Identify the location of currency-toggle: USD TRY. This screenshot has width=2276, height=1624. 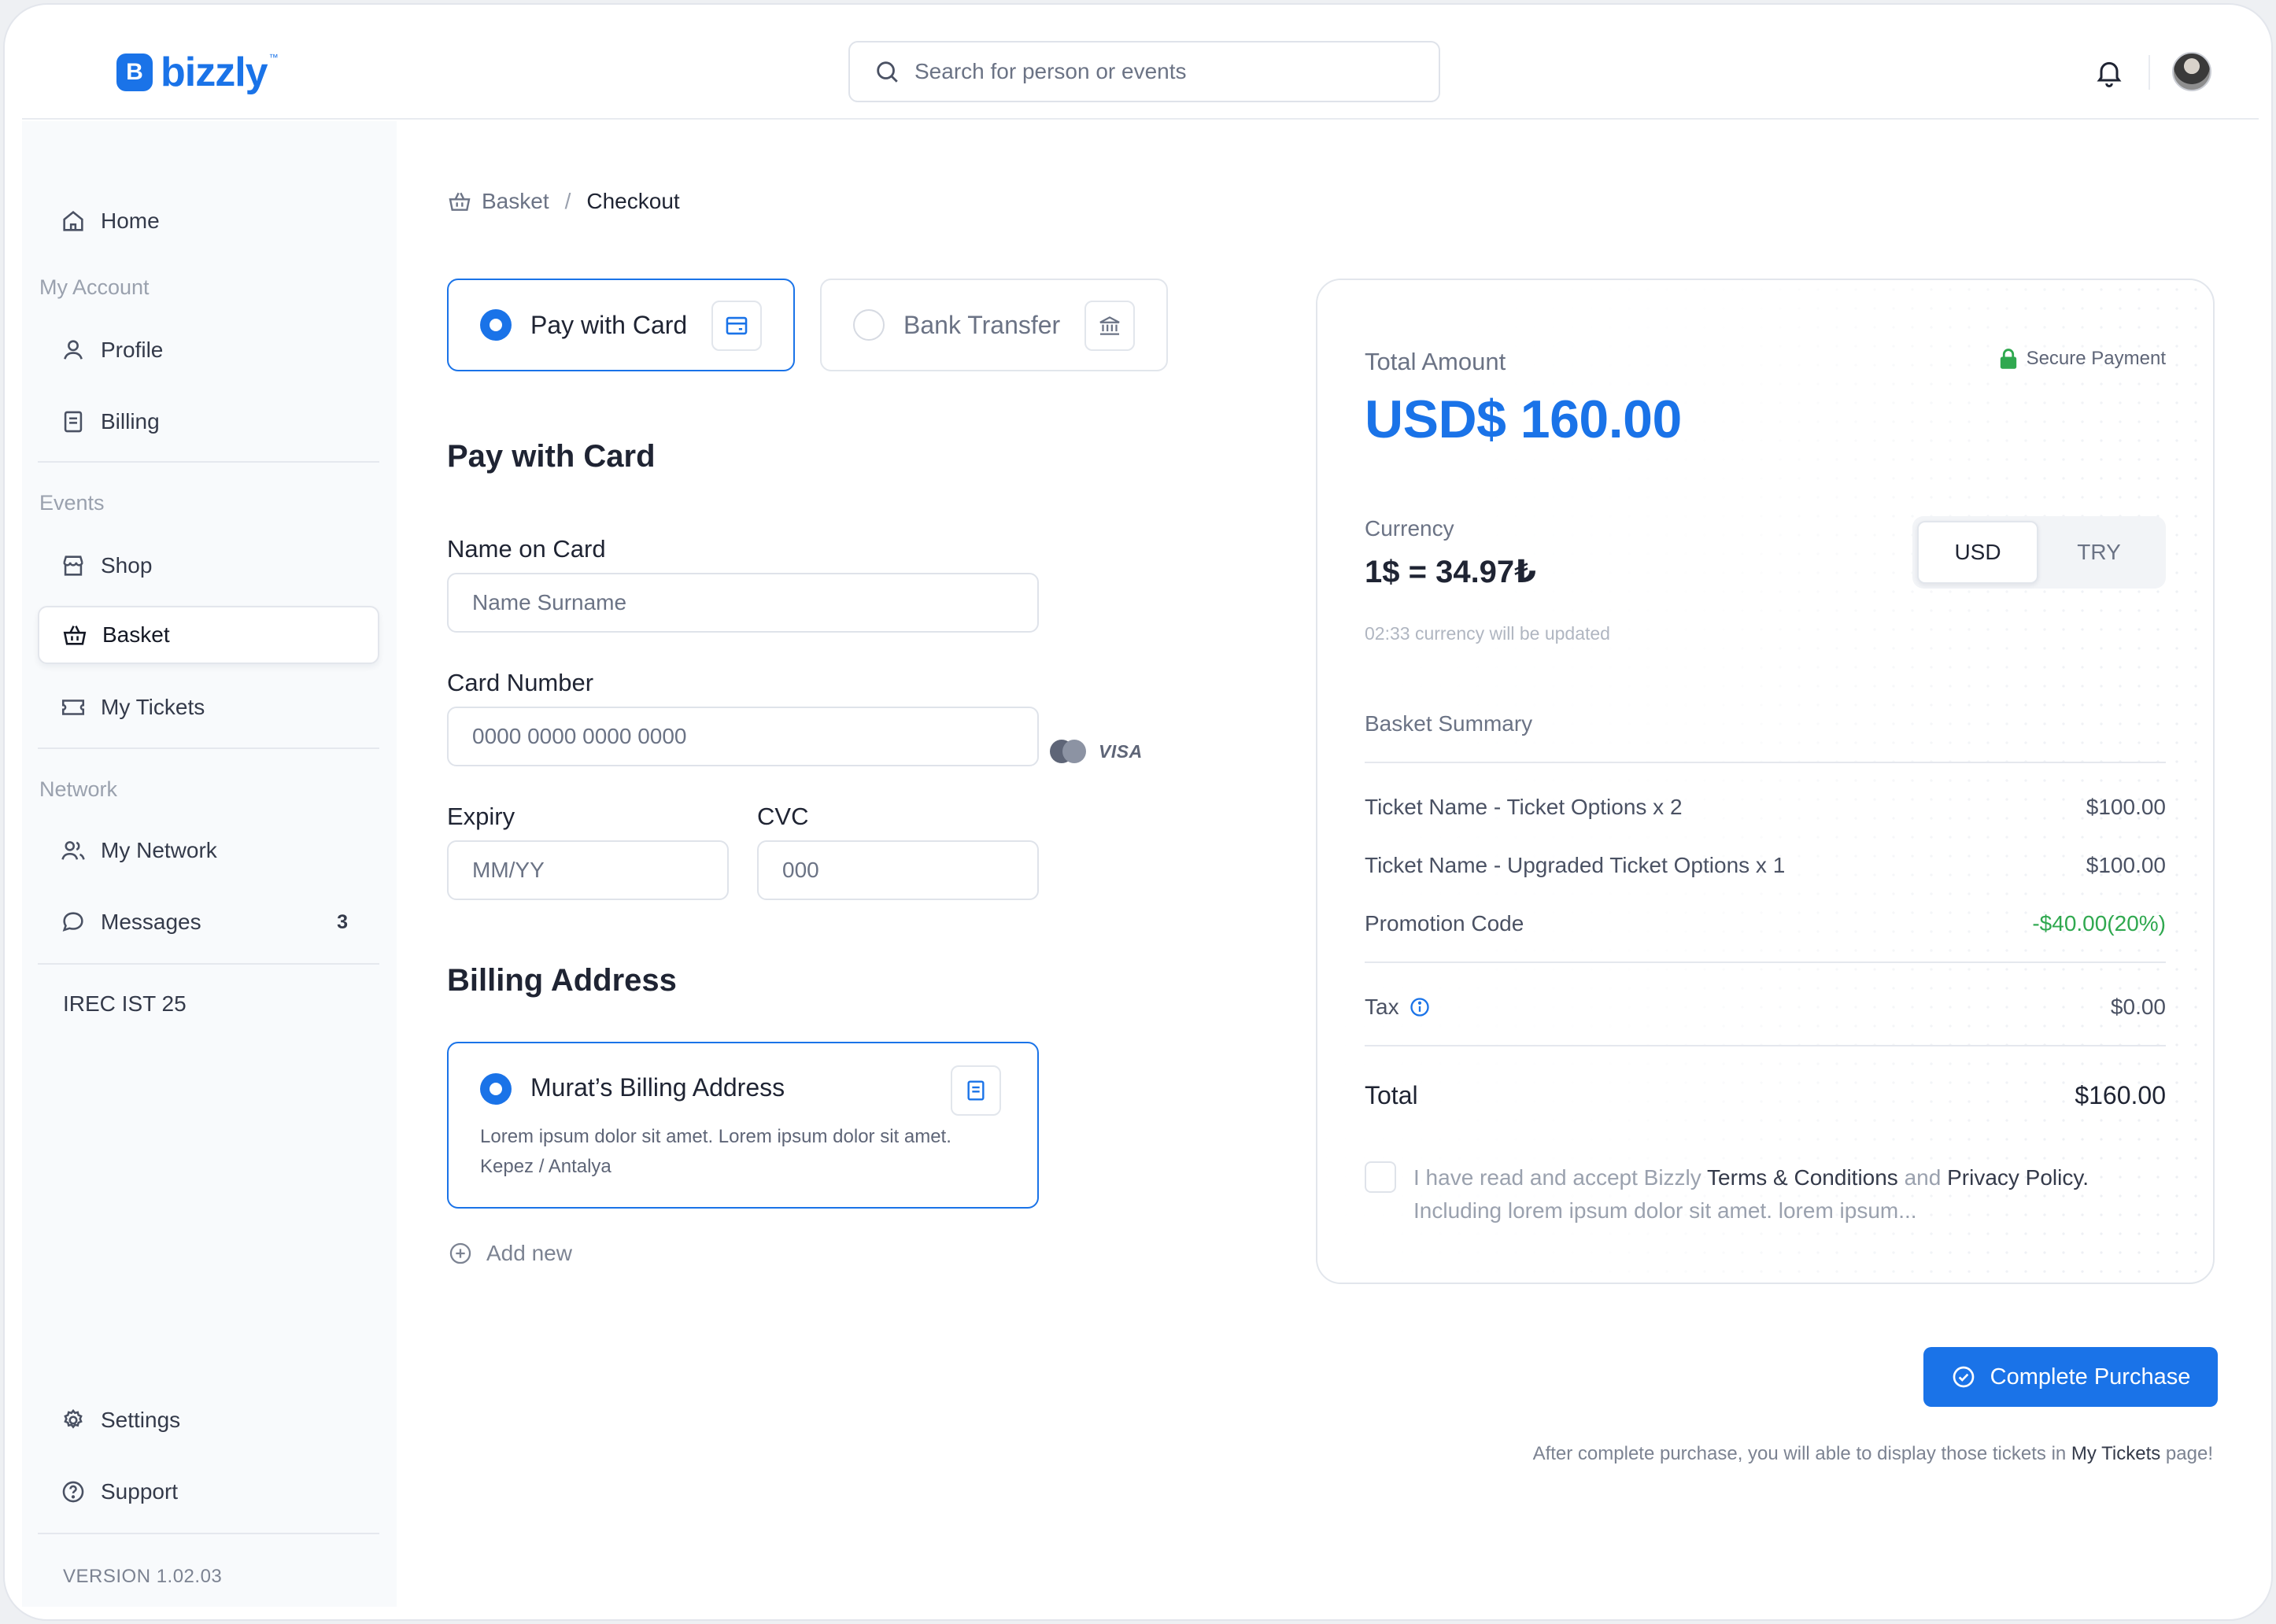
(2039, 552).